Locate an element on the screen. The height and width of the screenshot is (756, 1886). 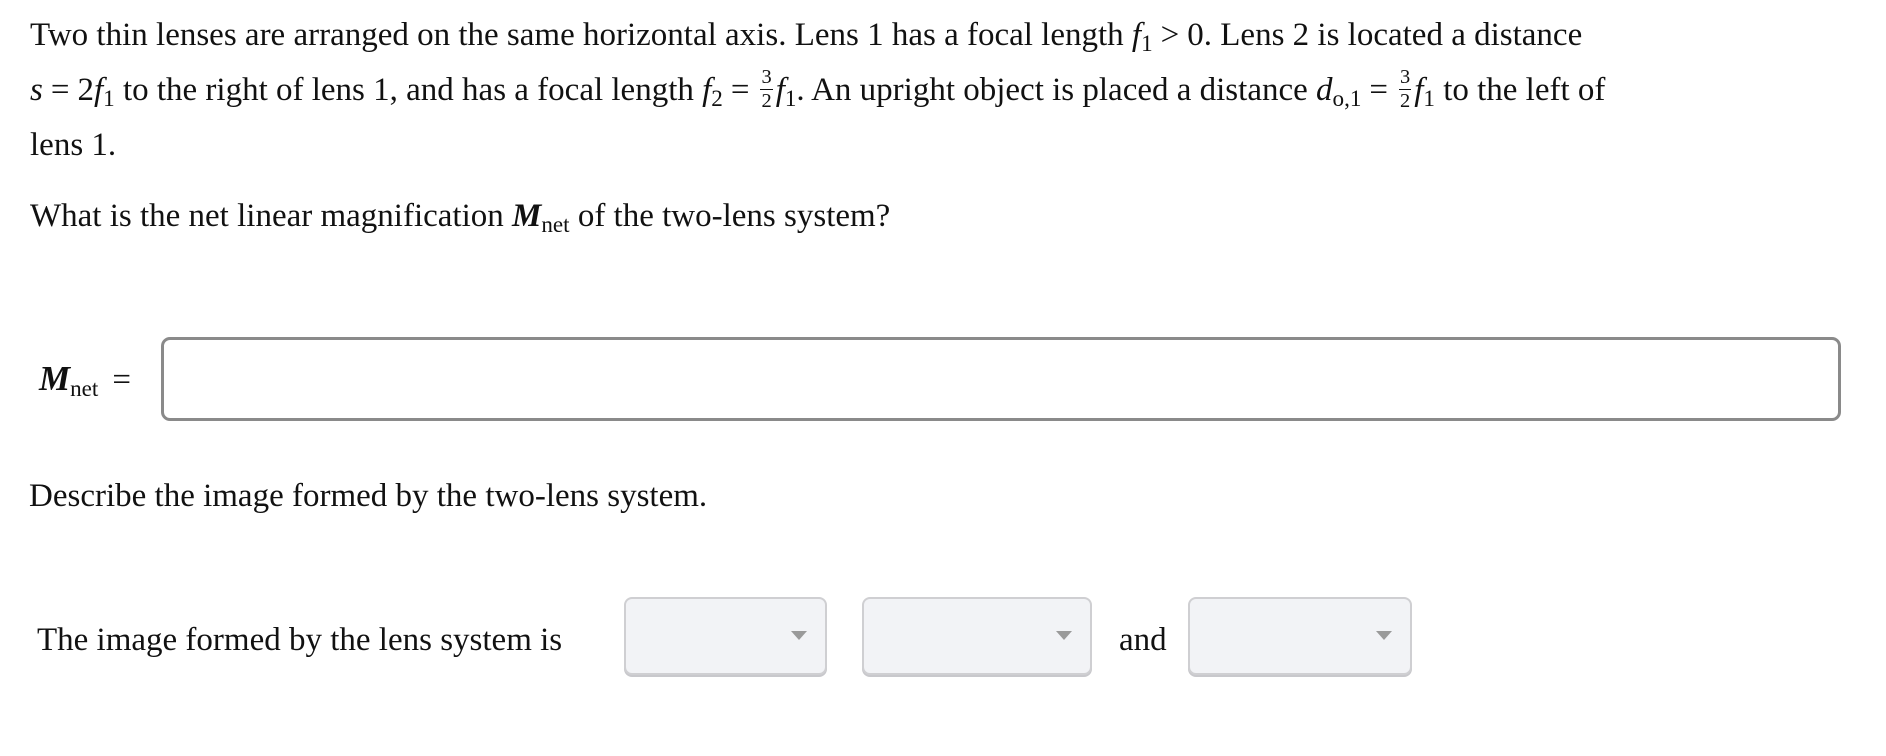
math-f2: f2 is located at coordinates (712, 91).